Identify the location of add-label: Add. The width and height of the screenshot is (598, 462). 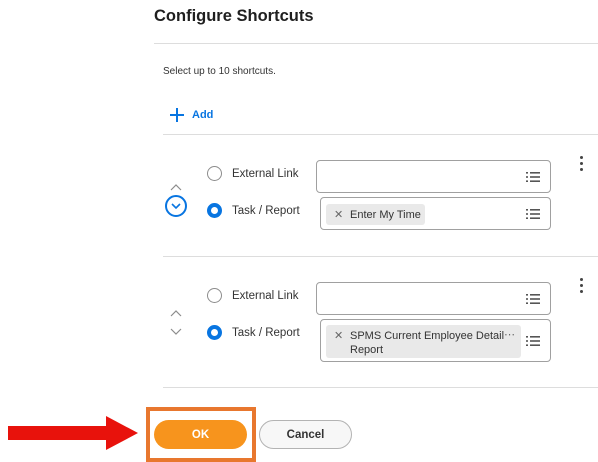
(203, 115).